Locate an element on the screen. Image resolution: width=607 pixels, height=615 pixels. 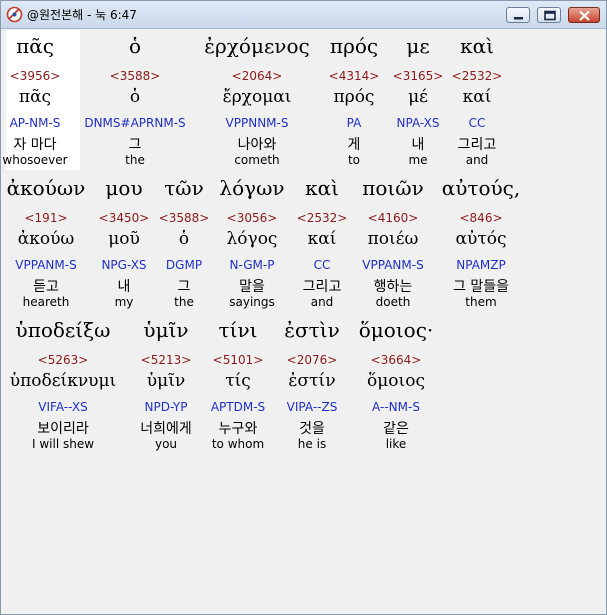
korean-gloss: 누구와 is located at coordinates (238, 429).